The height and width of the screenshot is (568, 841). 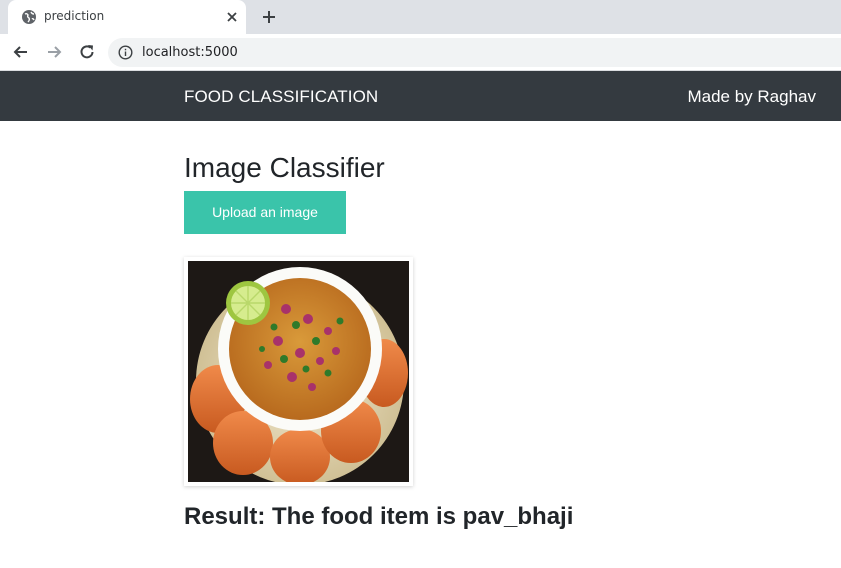 What do you see at coordinates (420, 17) in the screenshot?
I see `browser-tab-strip: prediction` at bounding box center [420, 17].